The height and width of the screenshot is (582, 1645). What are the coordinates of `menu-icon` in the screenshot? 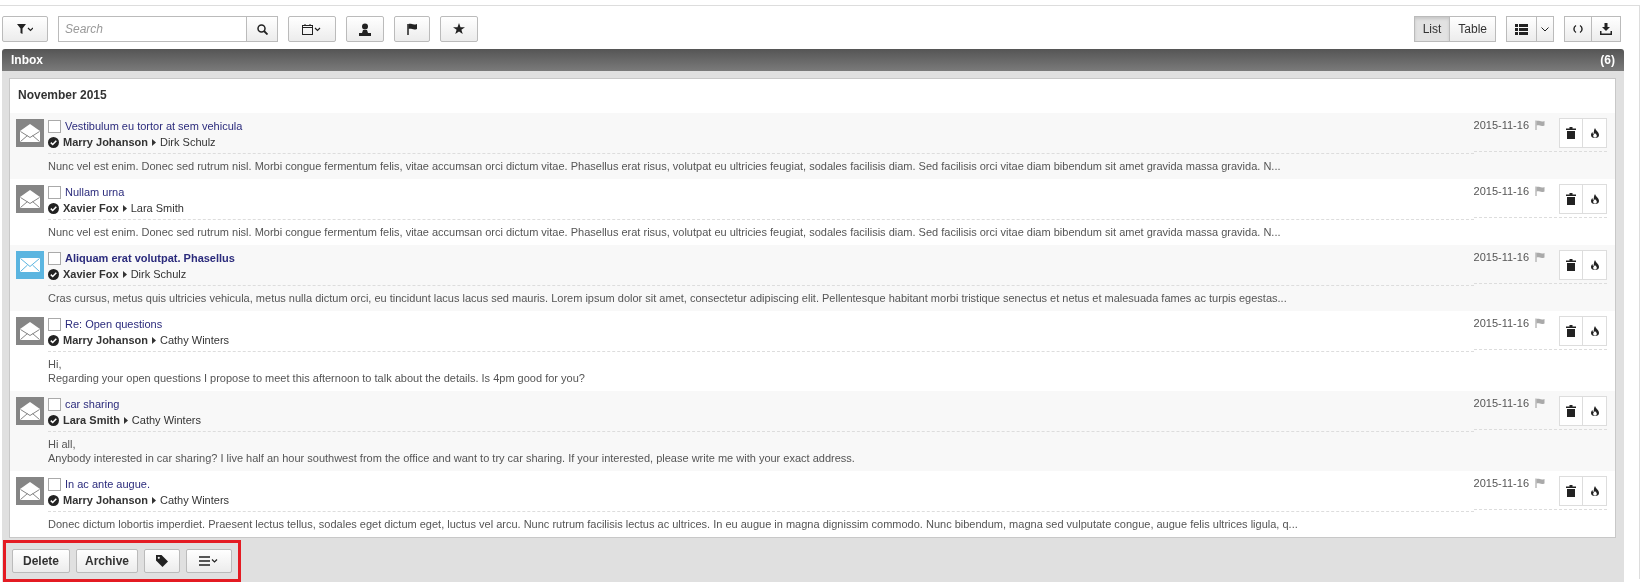 It's located at (209, 561).